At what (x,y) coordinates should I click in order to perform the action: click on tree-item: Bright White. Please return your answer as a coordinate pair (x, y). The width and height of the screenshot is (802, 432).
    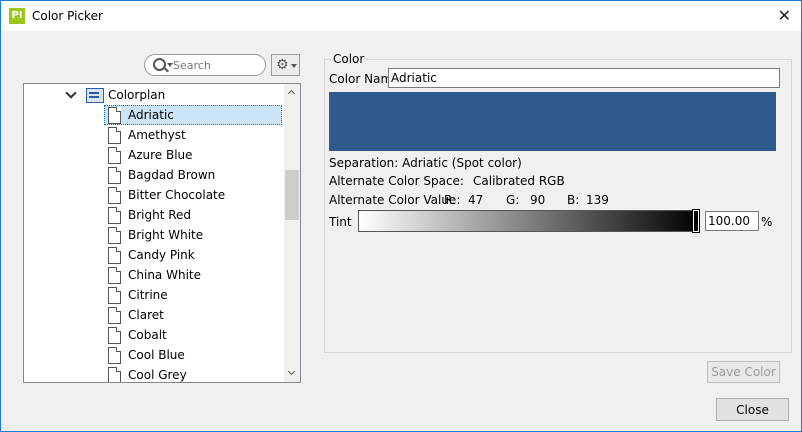
    Looking at the image, I should click on (154, 235).